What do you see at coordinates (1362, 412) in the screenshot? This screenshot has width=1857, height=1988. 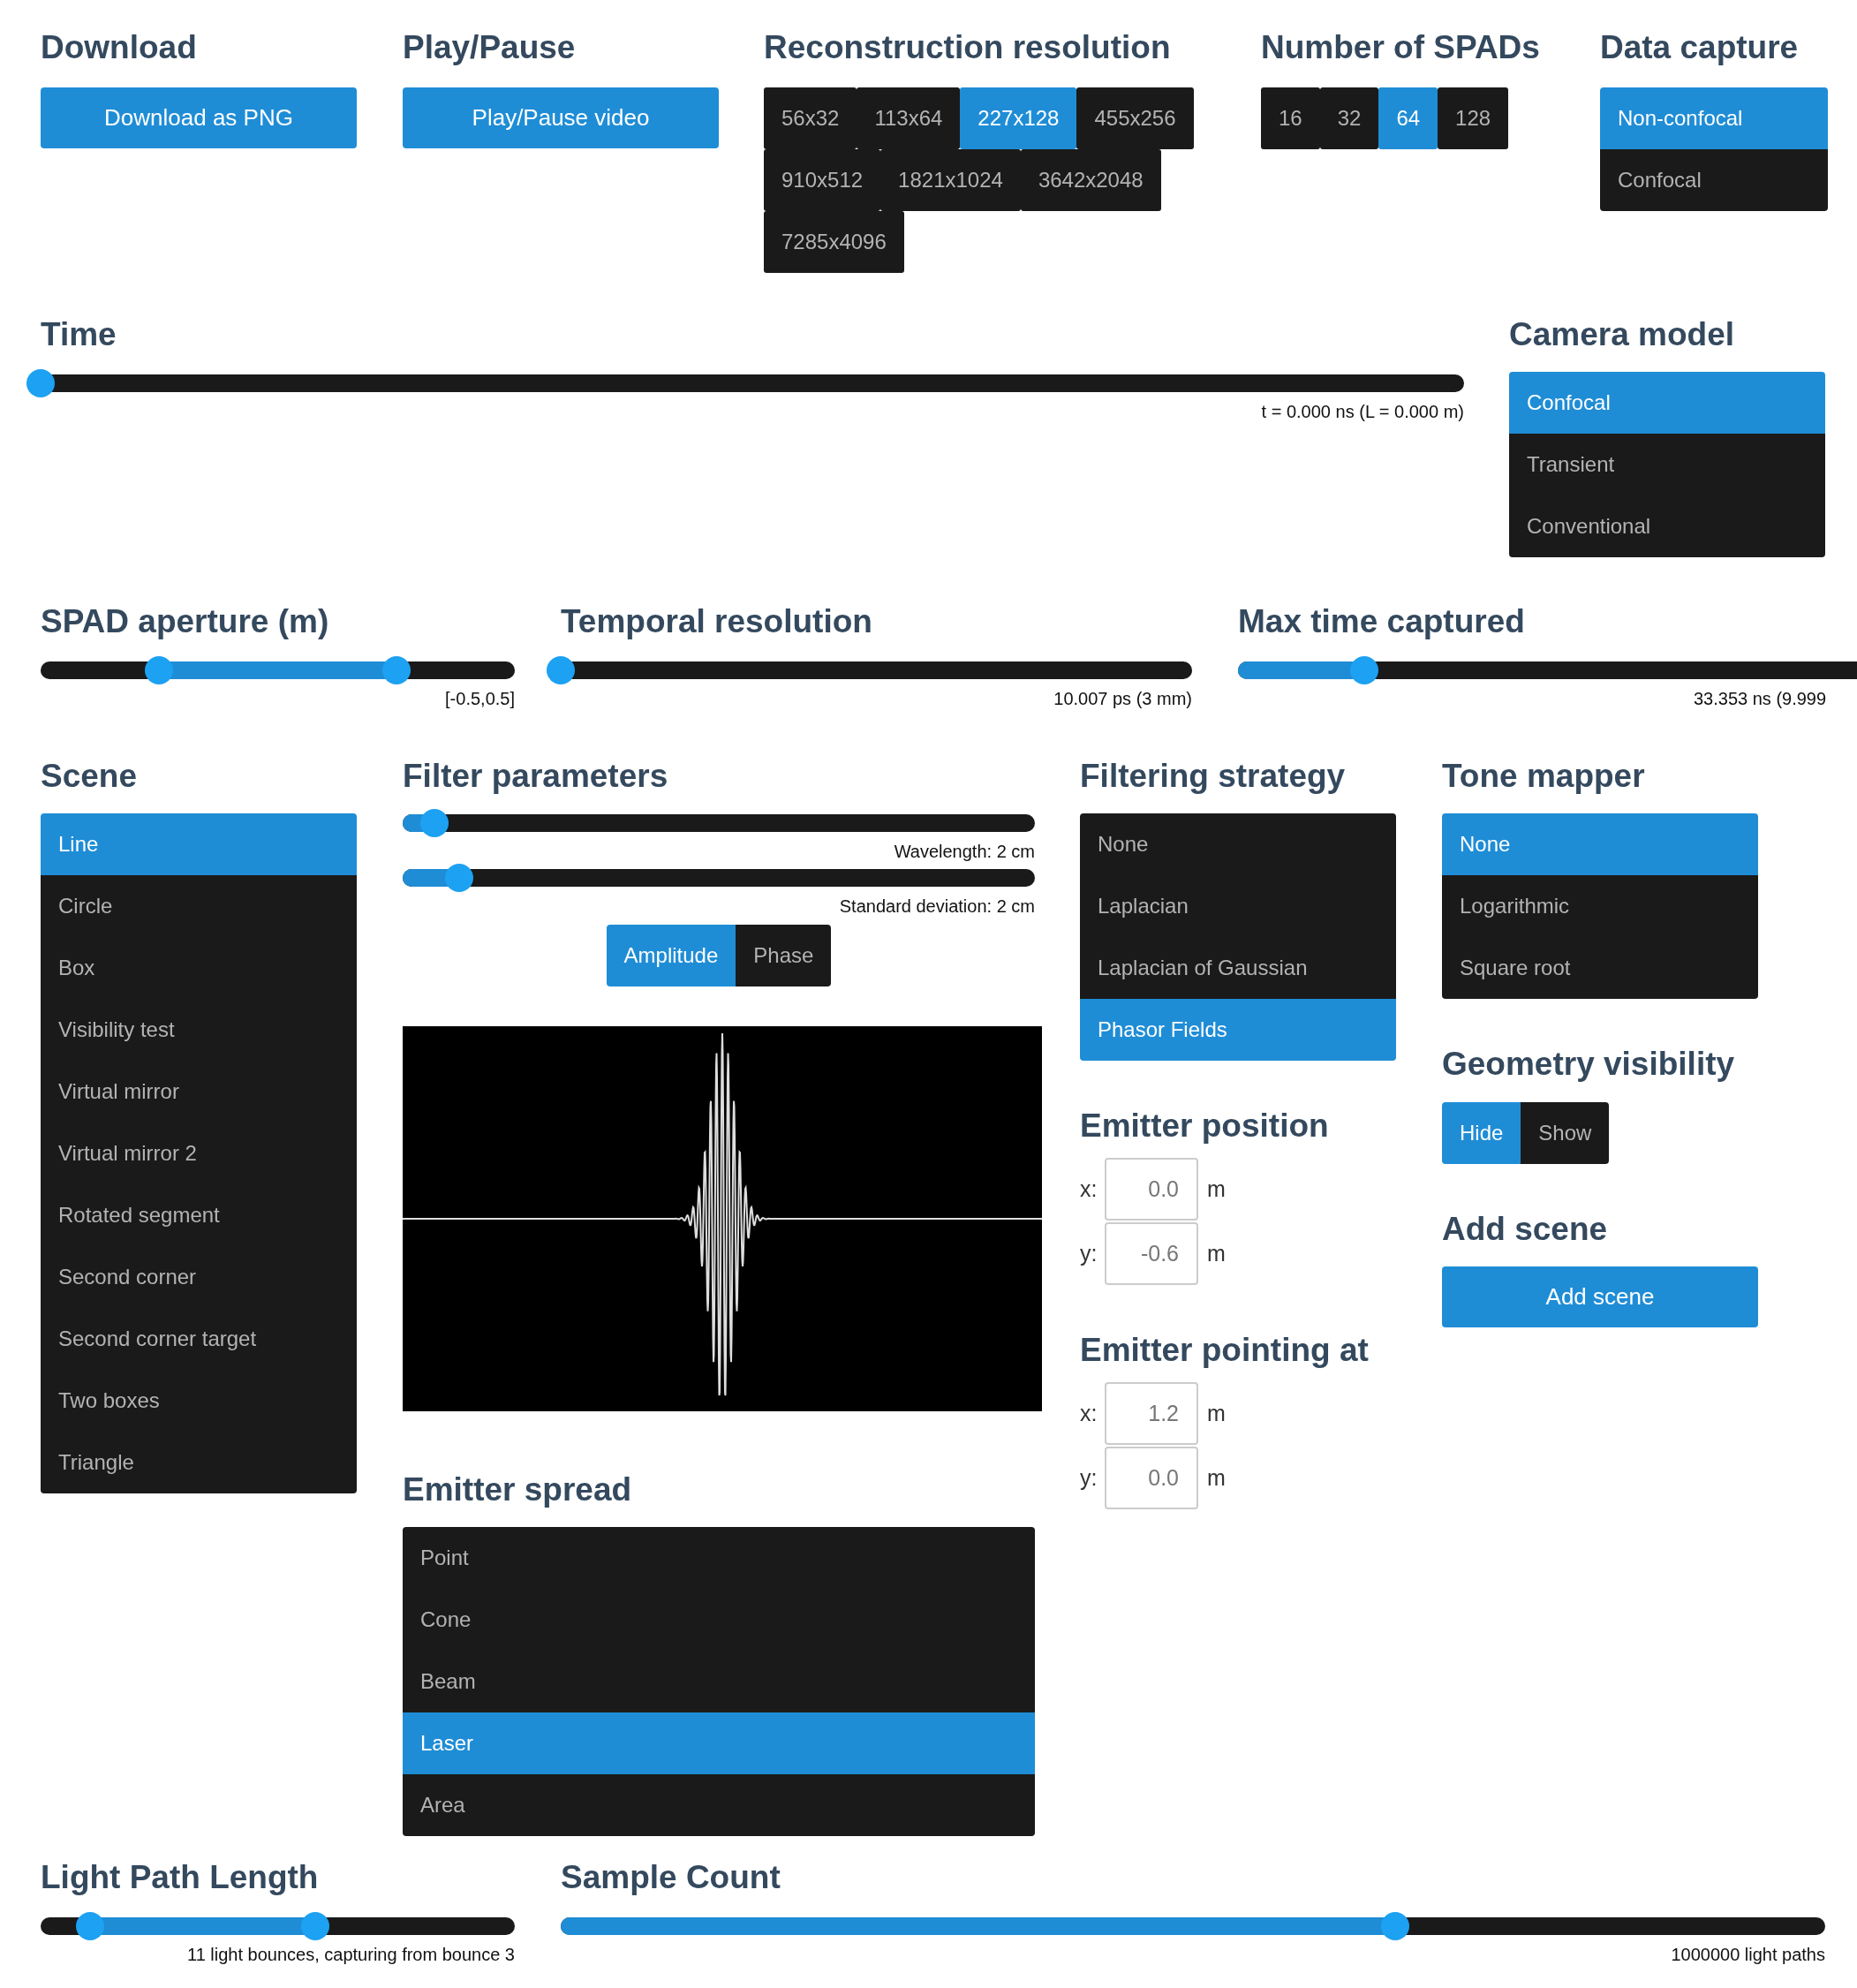 I see `slider-reading: t = 0.000 ns (L = 0.000 m)` at bounding box center [1362, 412].